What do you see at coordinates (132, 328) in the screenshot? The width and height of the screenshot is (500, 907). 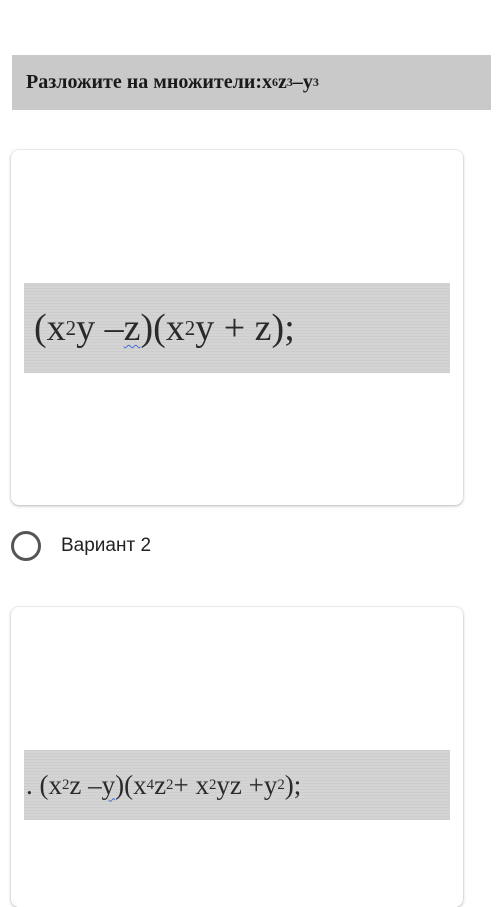 I see `spellcheck-squiggle: z` at bounding box center [132, 328].